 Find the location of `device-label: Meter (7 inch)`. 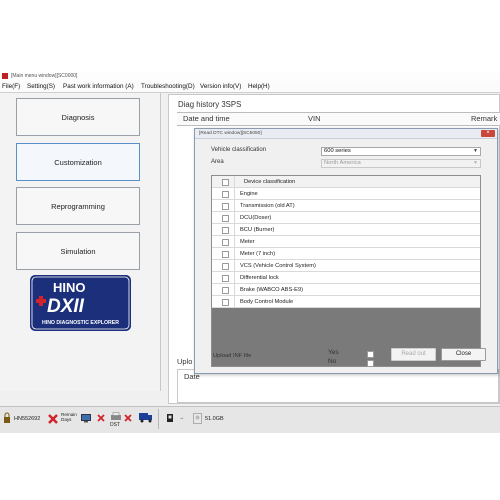

device-label: Meter (7 inch) is located at coordinates (258, 254).